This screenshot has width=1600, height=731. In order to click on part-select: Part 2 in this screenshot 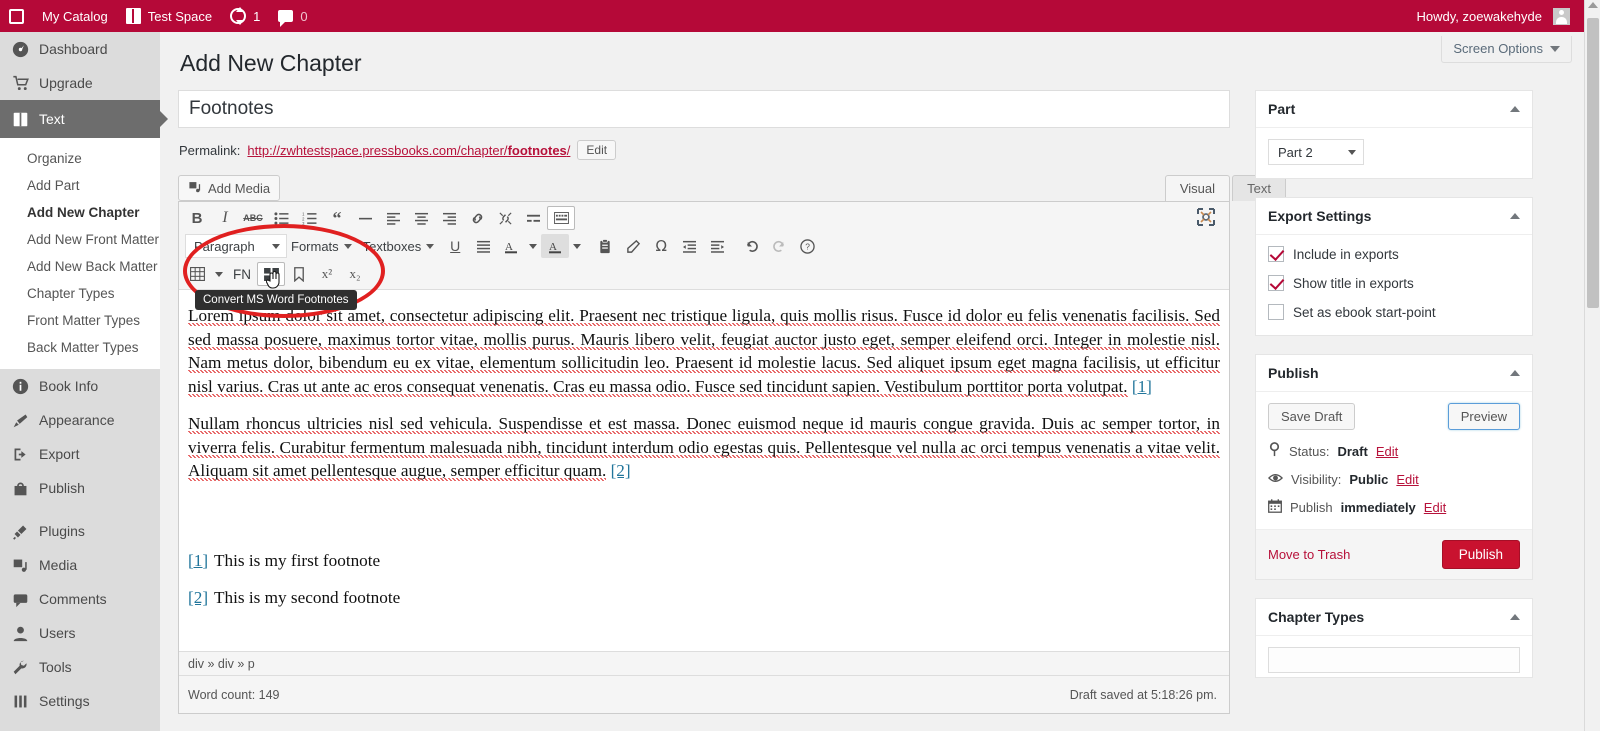, I will do `click(1316, 152)`.